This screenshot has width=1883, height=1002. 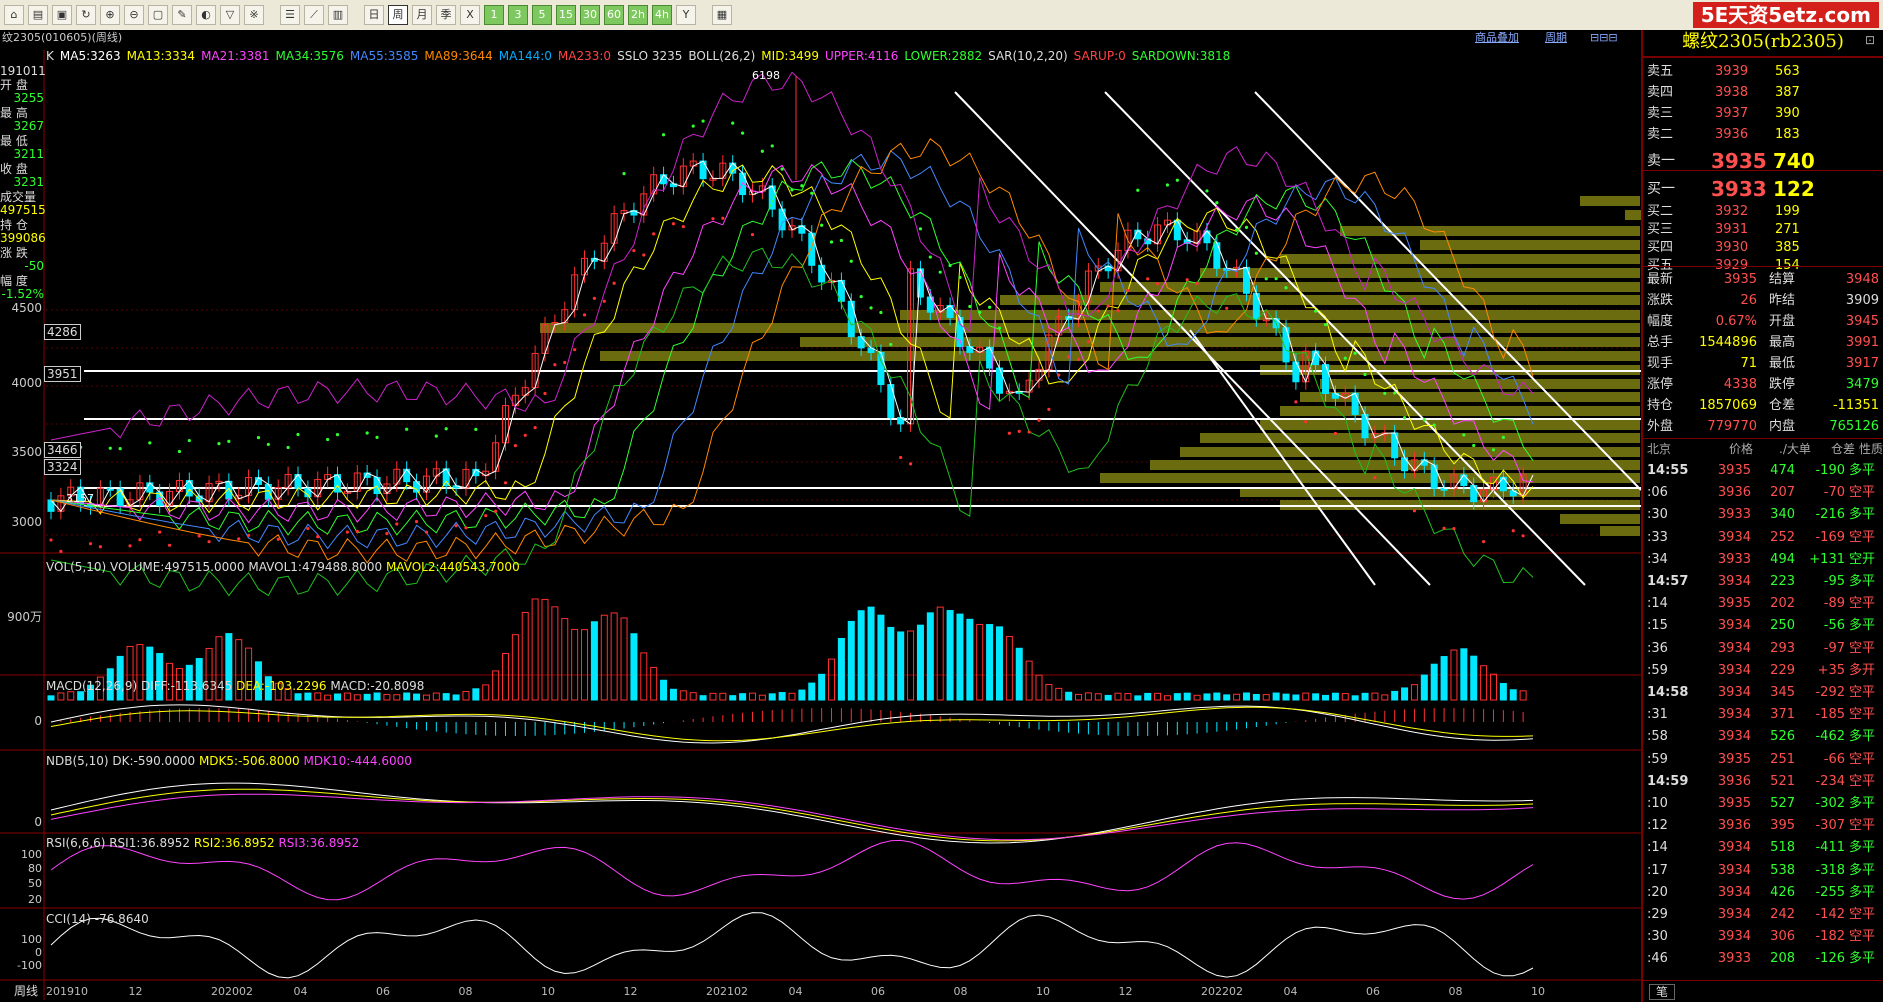 I want to click on weekly-icon: 周, so click(x=398, y=15).